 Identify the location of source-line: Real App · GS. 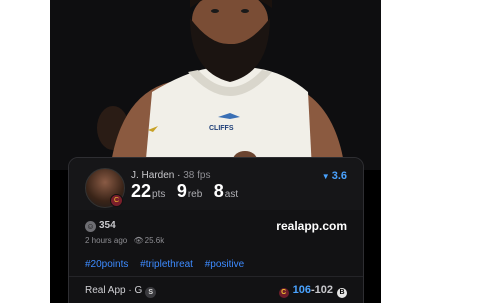
(121, 291).